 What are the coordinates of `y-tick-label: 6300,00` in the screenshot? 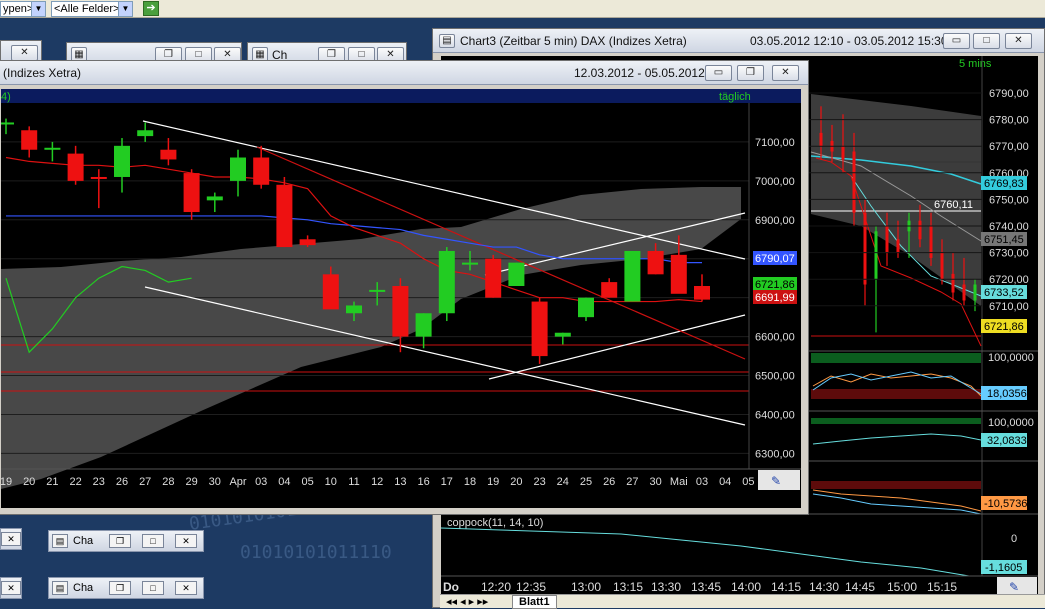 It's located at (775, 454).